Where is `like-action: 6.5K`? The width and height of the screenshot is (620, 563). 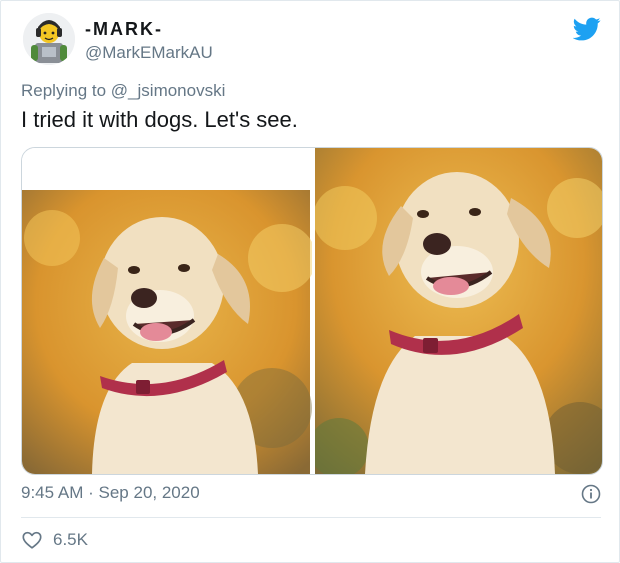
like-action: 6.5K is located at coordinates (54, 540).